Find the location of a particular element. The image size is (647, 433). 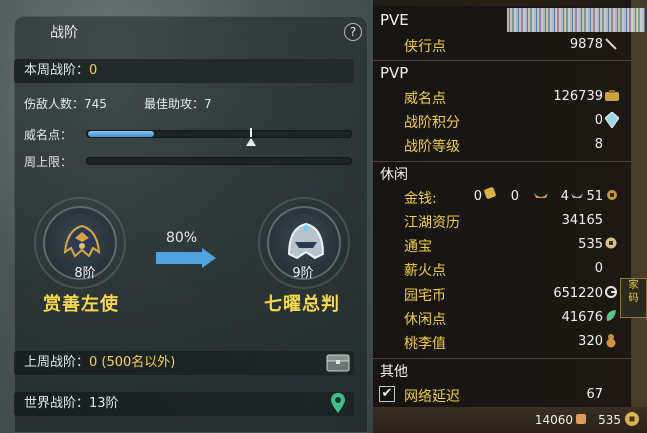

leisure-item-label: 园宅币 is located at coordinates (425, 296).